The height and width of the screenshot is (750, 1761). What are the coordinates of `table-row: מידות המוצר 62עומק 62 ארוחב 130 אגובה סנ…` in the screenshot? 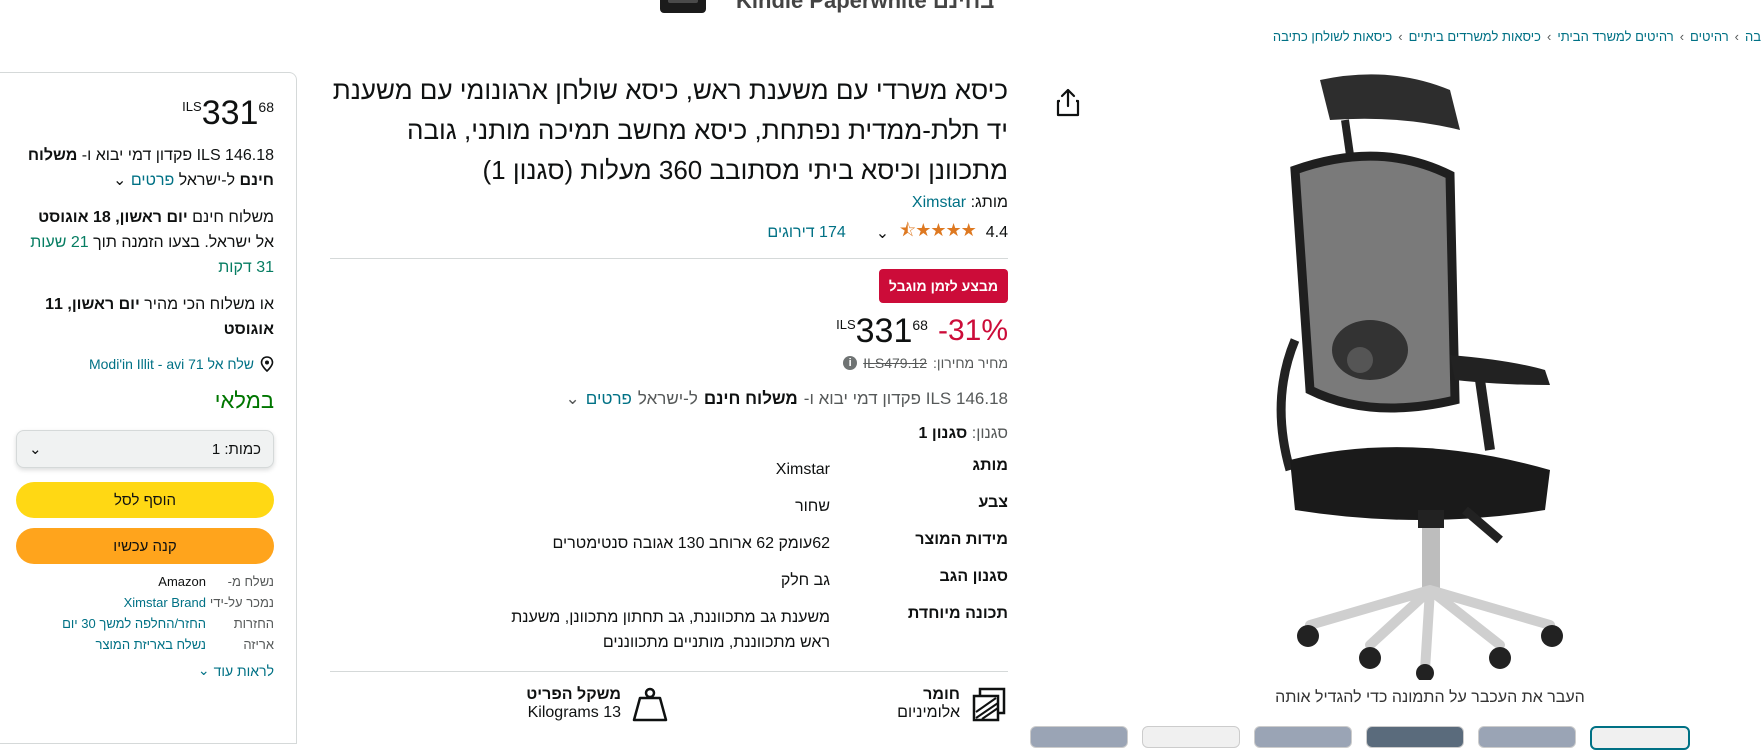 It's located at (669, 543).